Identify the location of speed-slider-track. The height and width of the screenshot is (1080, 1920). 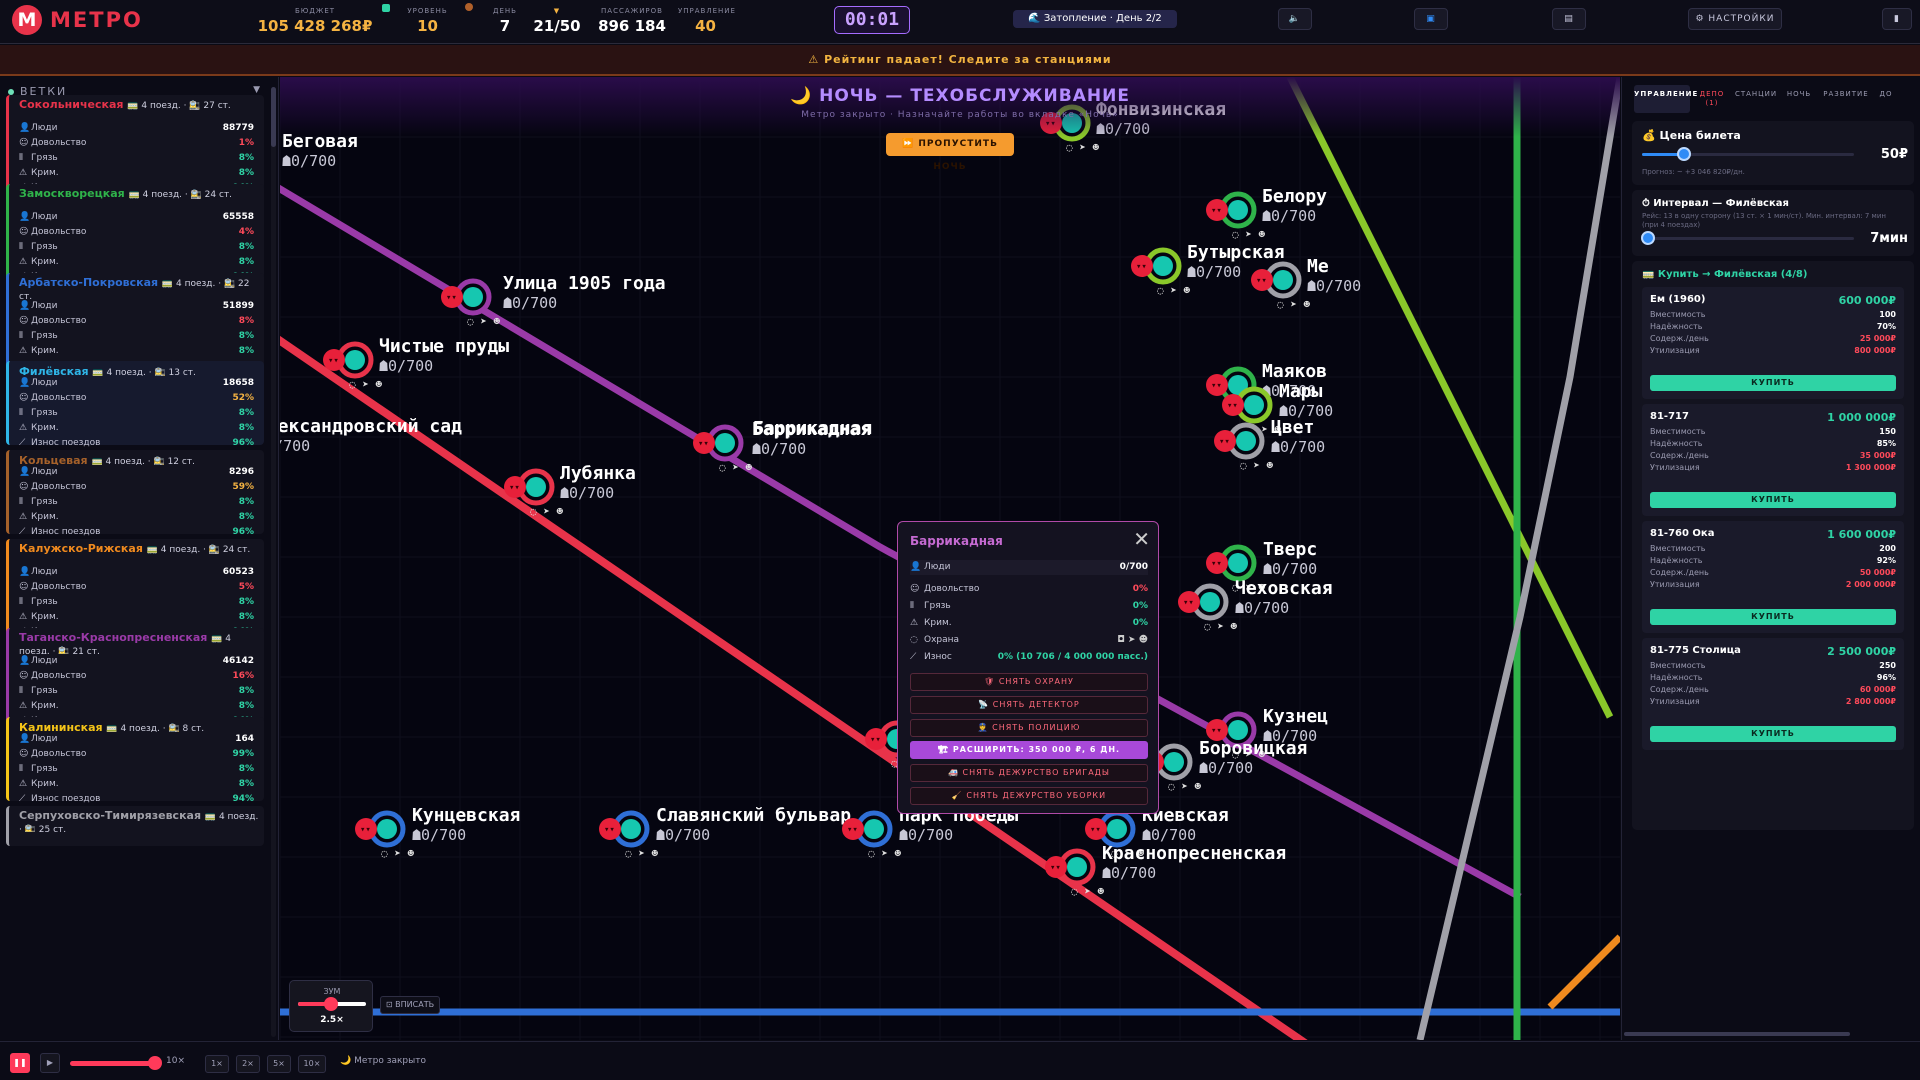
(114, 1063).